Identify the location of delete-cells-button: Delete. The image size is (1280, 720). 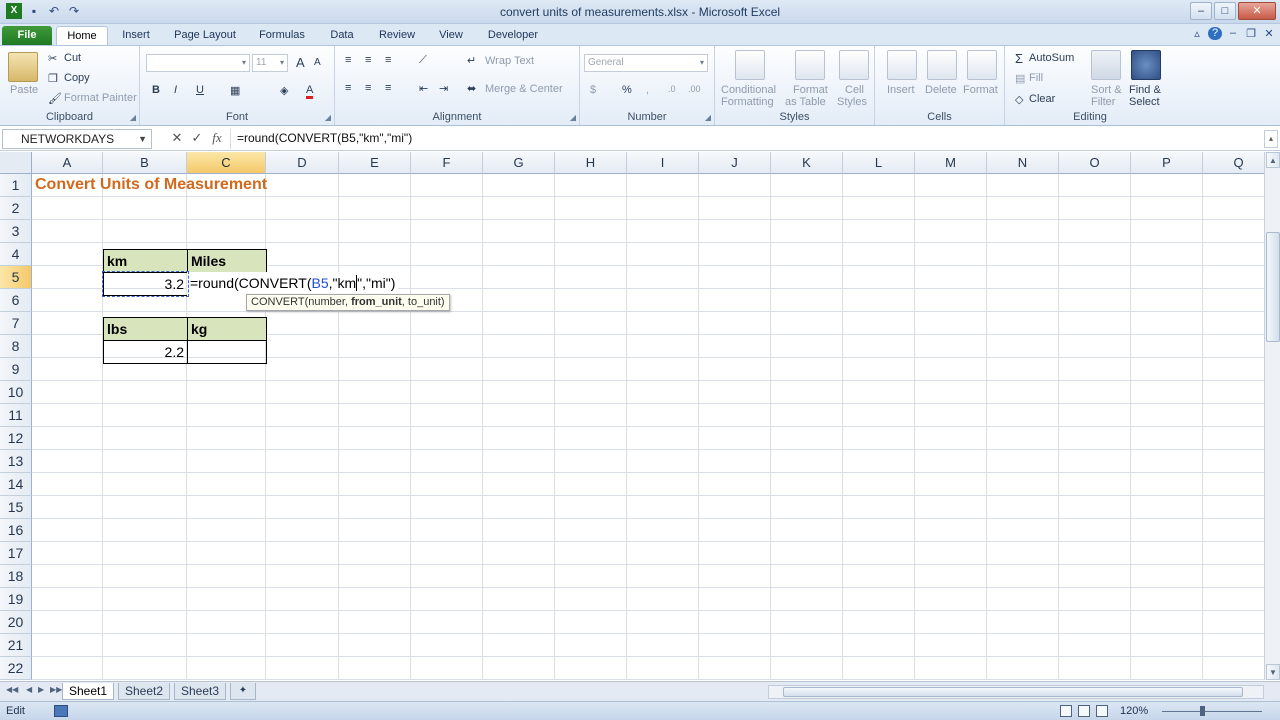
(941, 90).